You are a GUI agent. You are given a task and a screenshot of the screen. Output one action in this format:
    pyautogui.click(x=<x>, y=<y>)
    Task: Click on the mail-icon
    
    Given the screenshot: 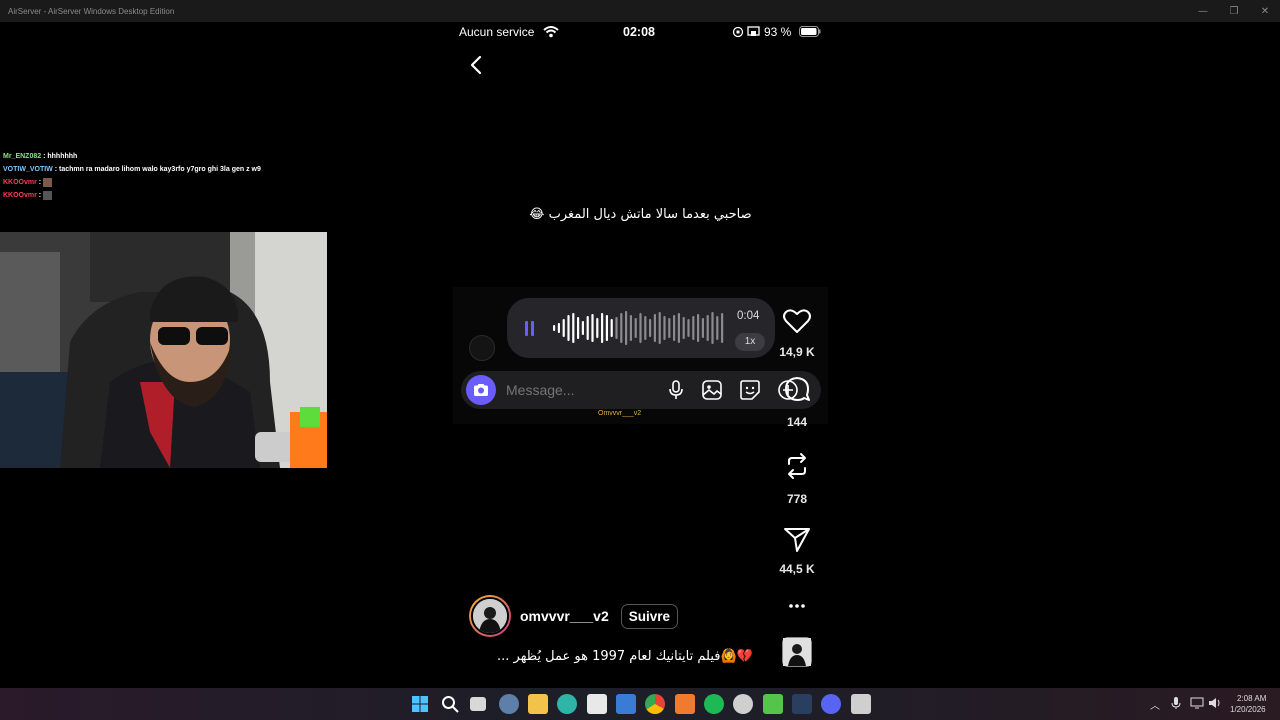 What is the action you would take?
    pyautogui.click(x=626, y=704)
    